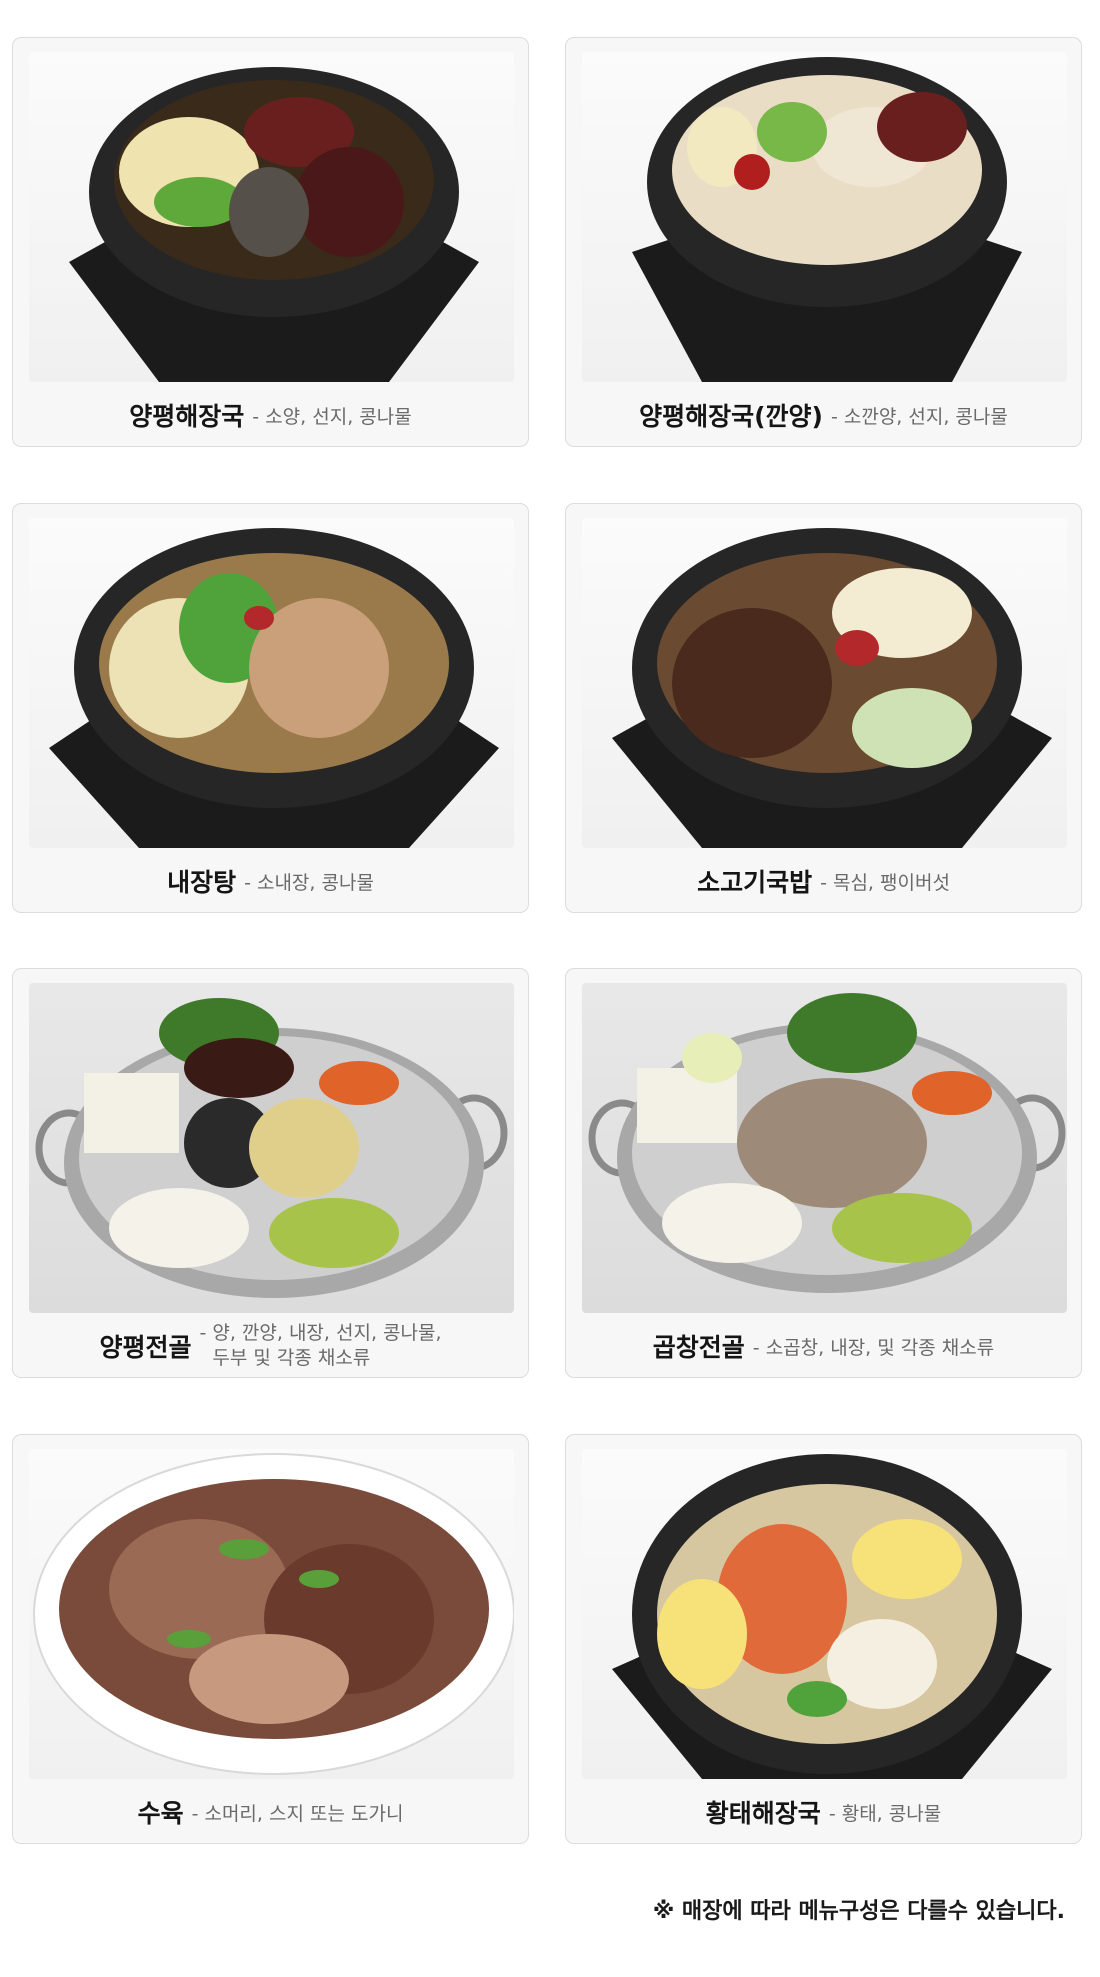 This screenshot has width=1100, height=1977. What do you see at coordinates (145, 1347) in the screenshot?
I see `dish-name: 양평전골` at bounding box center [145, 1347].